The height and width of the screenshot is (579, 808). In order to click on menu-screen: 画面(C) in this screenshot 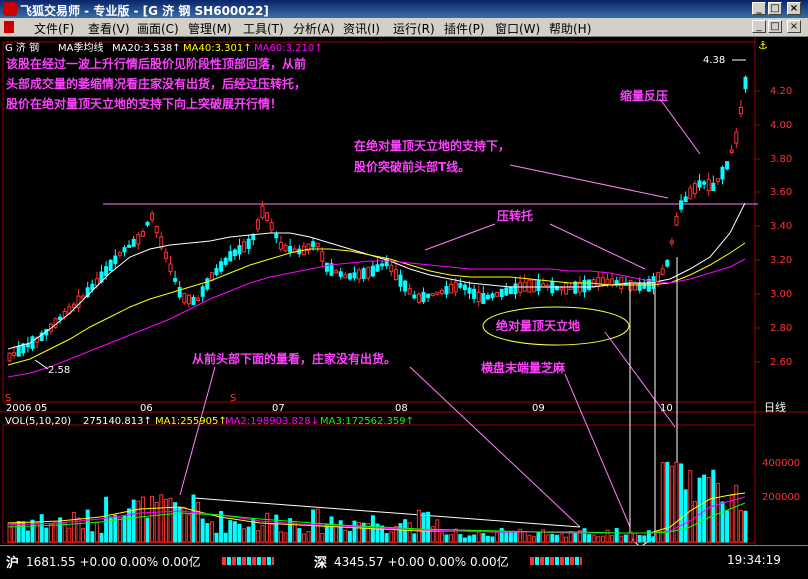, I will do `click(158, 28)`.